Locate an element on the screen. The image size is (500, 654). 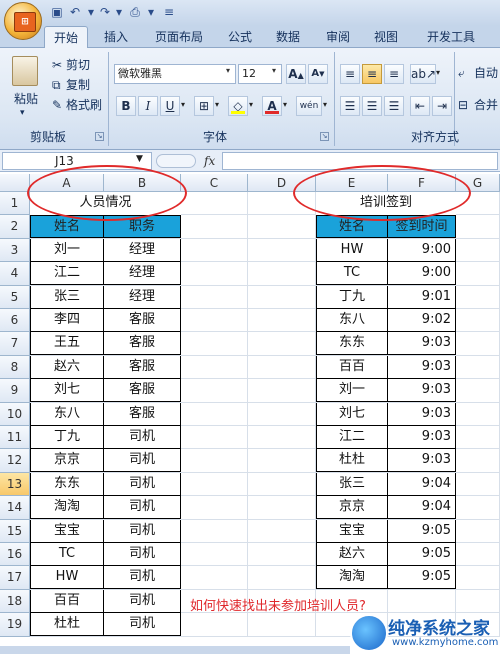
copy-icon: ⧉ is located at coordinates (56, 85).